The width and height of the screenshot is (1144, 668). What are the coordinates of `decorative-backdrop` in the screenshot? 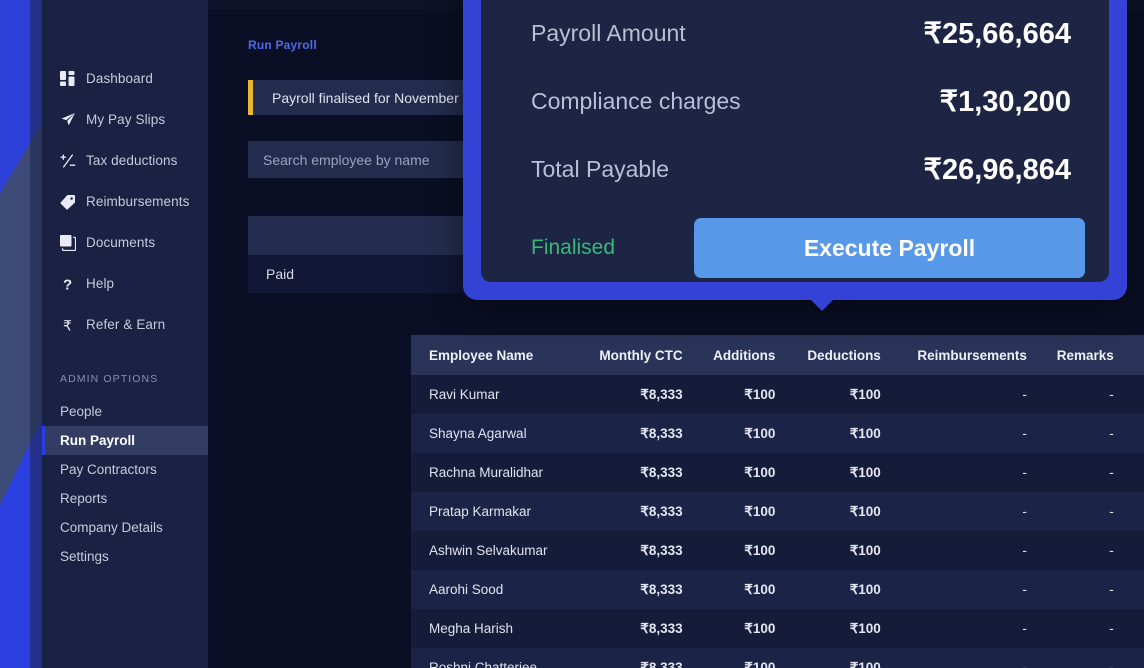 It's located at (23, 334).